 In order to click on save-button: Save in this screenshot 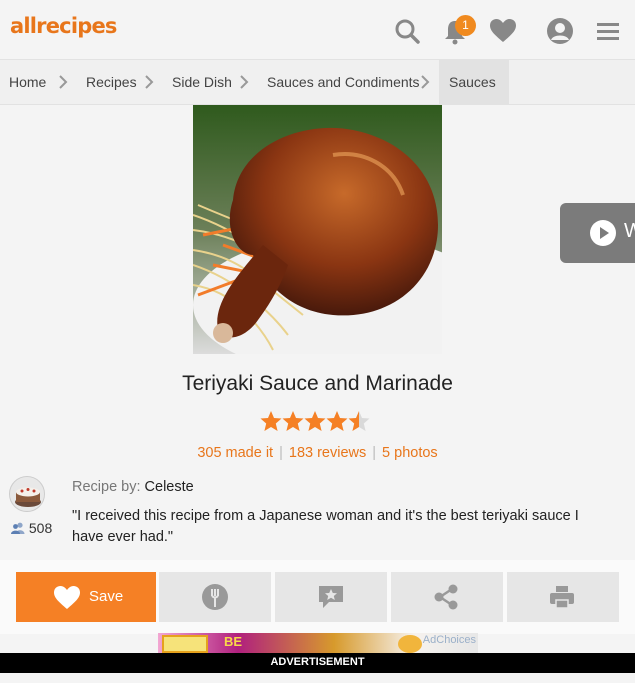, I will do `click(86, 597)`.